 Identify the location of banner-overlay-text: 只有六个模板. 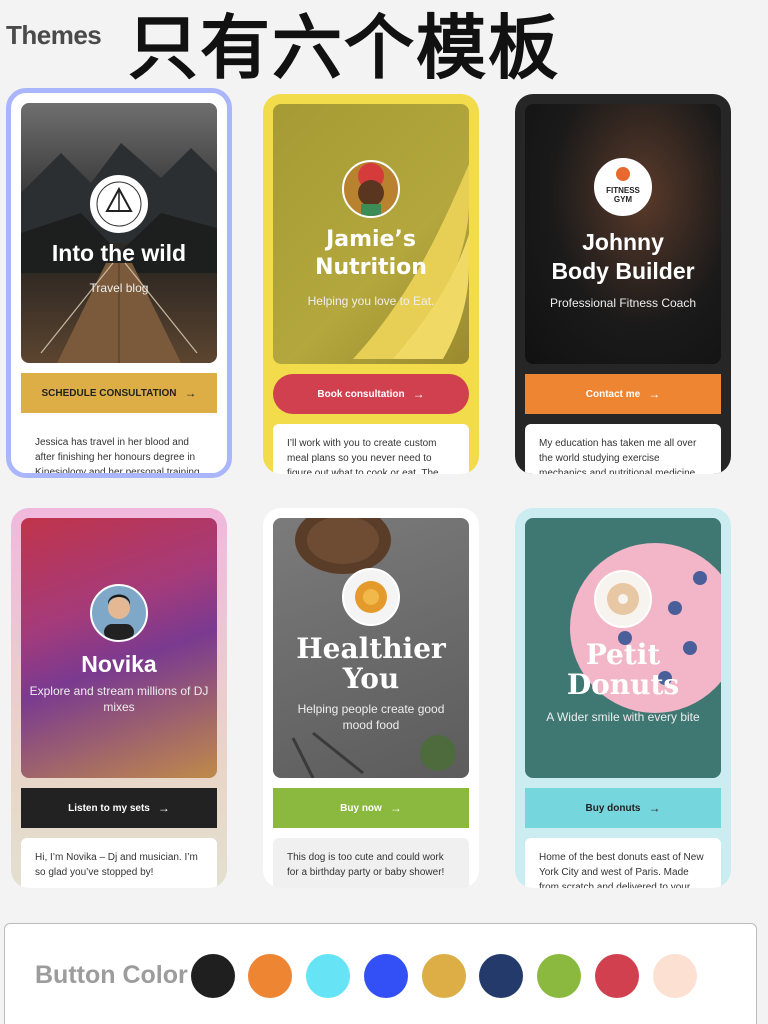
(344, 48).